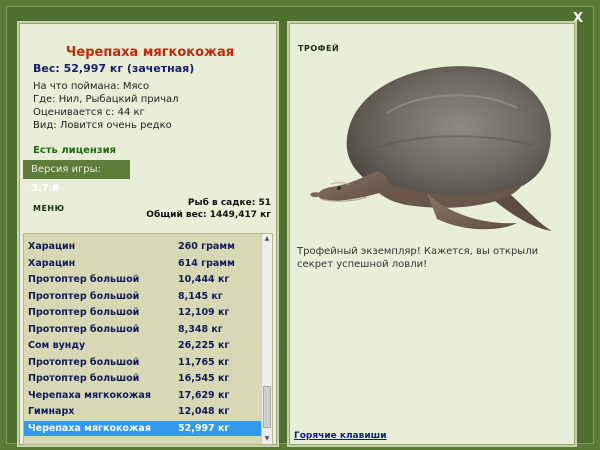 Image resolution: width=600 pixels, height=450 pixels. I want to click on catch-row: Харацин 614 грамм, so click(143, 263).